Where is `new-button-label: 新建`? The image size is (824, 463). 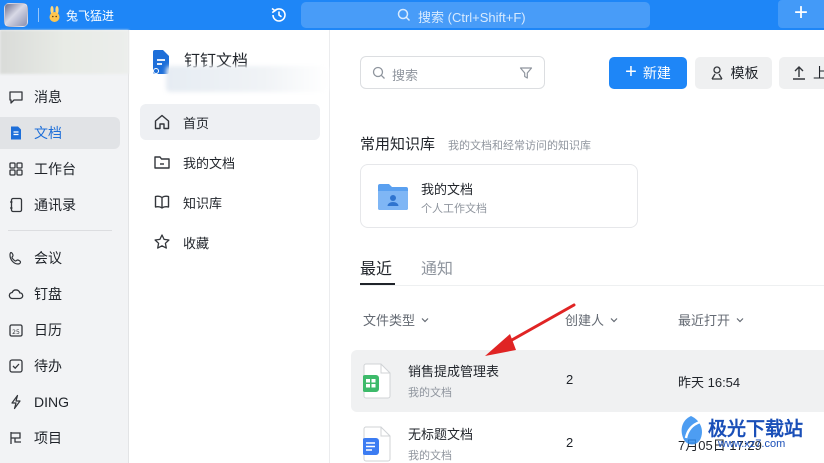 new-button-label: 新建 is located at coordinates (656, 73).